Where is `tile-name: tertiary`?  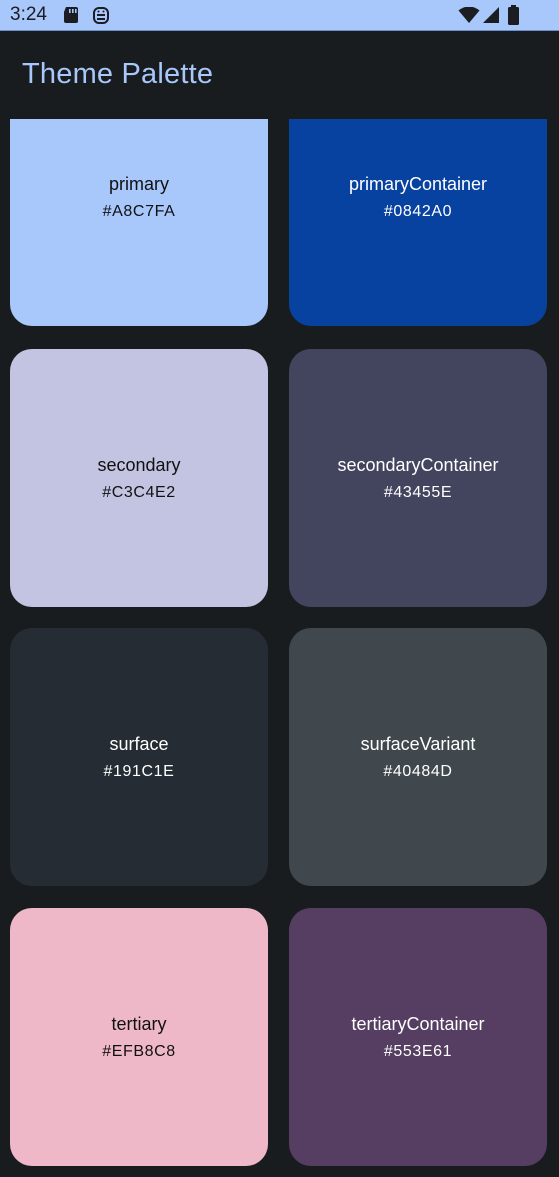 tile-name: tertiary is located at coordinates (139, 1023).